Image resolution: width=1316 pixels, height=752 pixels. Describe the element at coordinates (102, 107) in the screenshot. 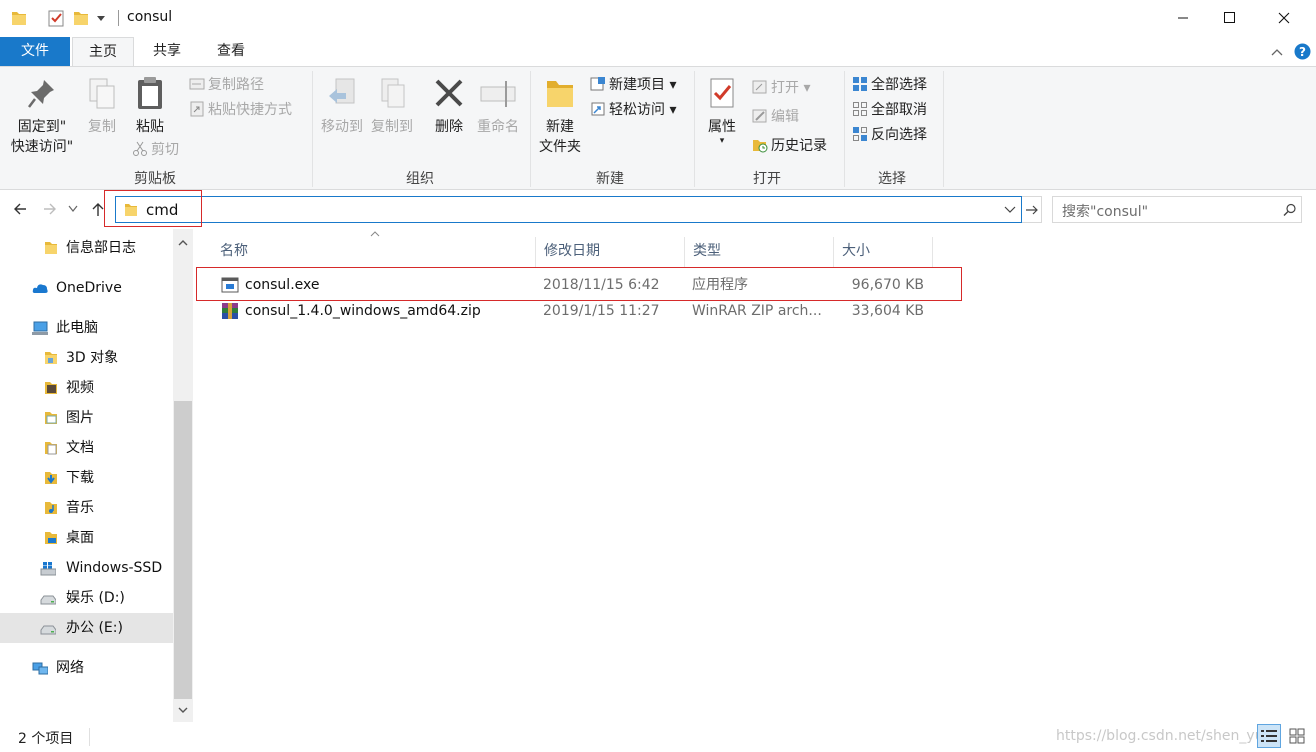

I see `copy-button: 复制` at that location.